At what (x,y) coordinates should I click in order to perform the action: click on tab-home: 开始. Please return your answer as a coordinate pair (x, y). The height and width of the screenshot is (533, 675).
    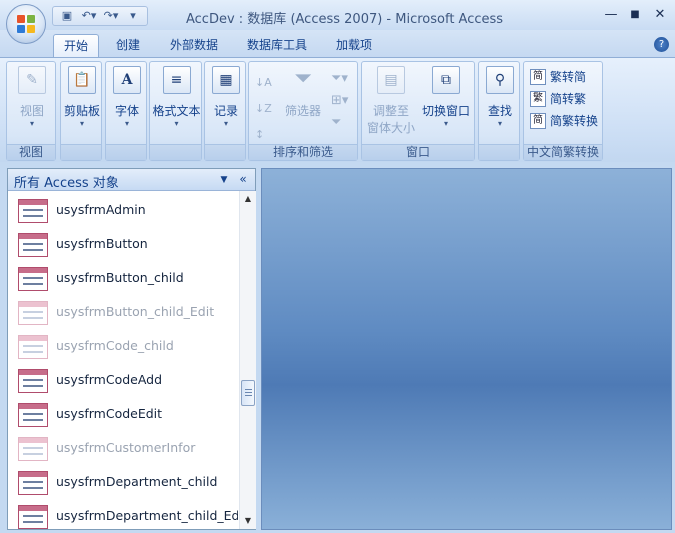
    Looking at the image, I should click on (76, 46).